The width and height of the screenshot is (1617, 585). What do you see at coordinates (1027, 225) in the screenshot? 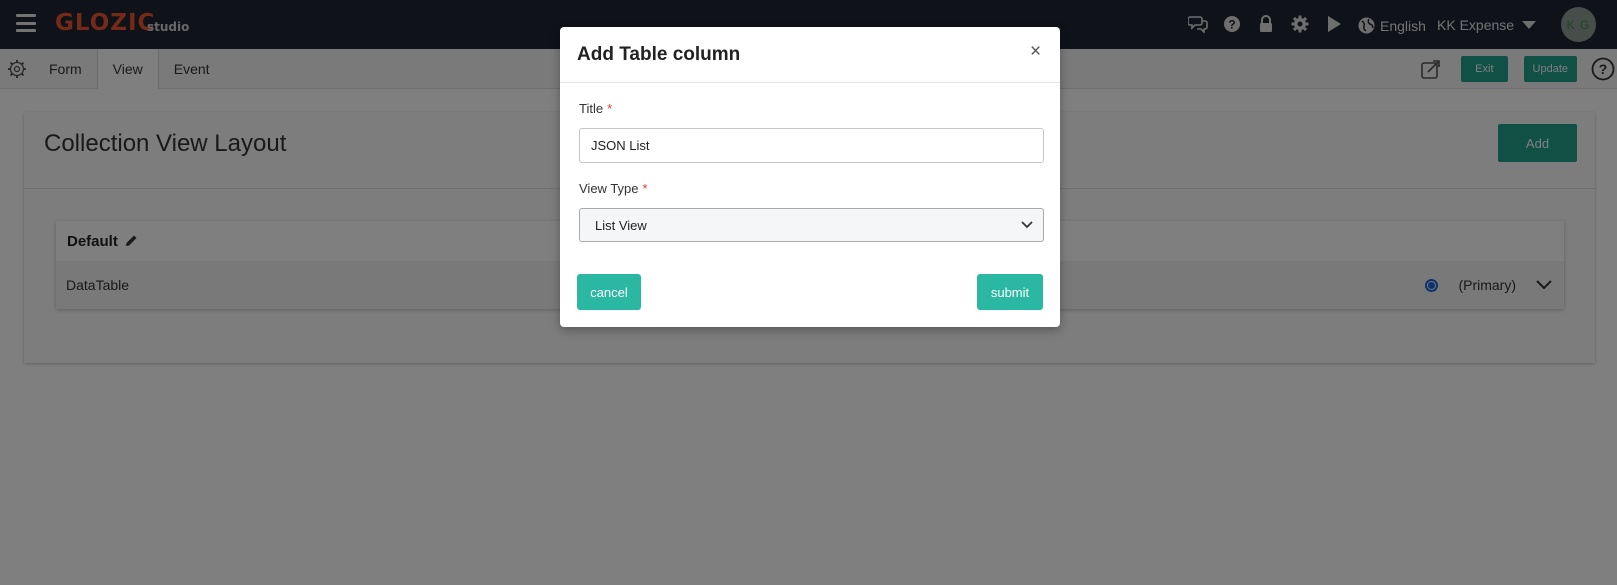
I see `select-chevron-icon` at bounding box center [1027, 225].